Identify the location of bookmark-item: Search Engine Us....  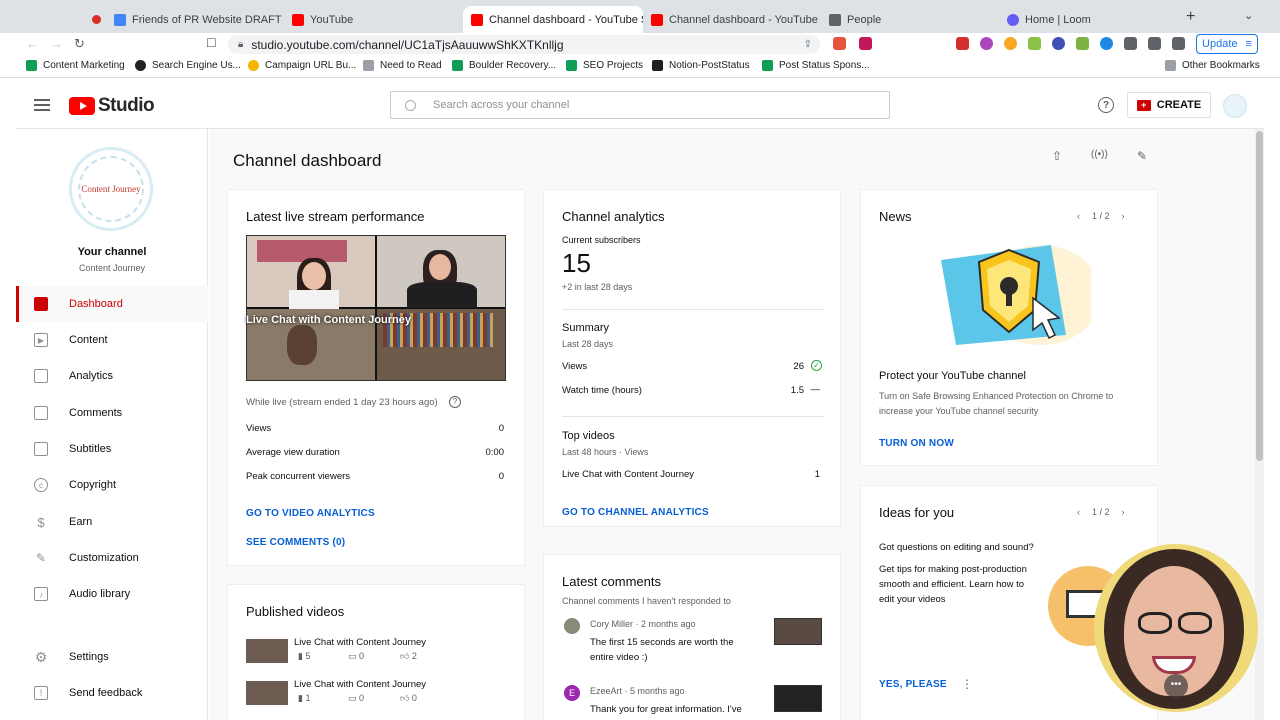
(188, 65).